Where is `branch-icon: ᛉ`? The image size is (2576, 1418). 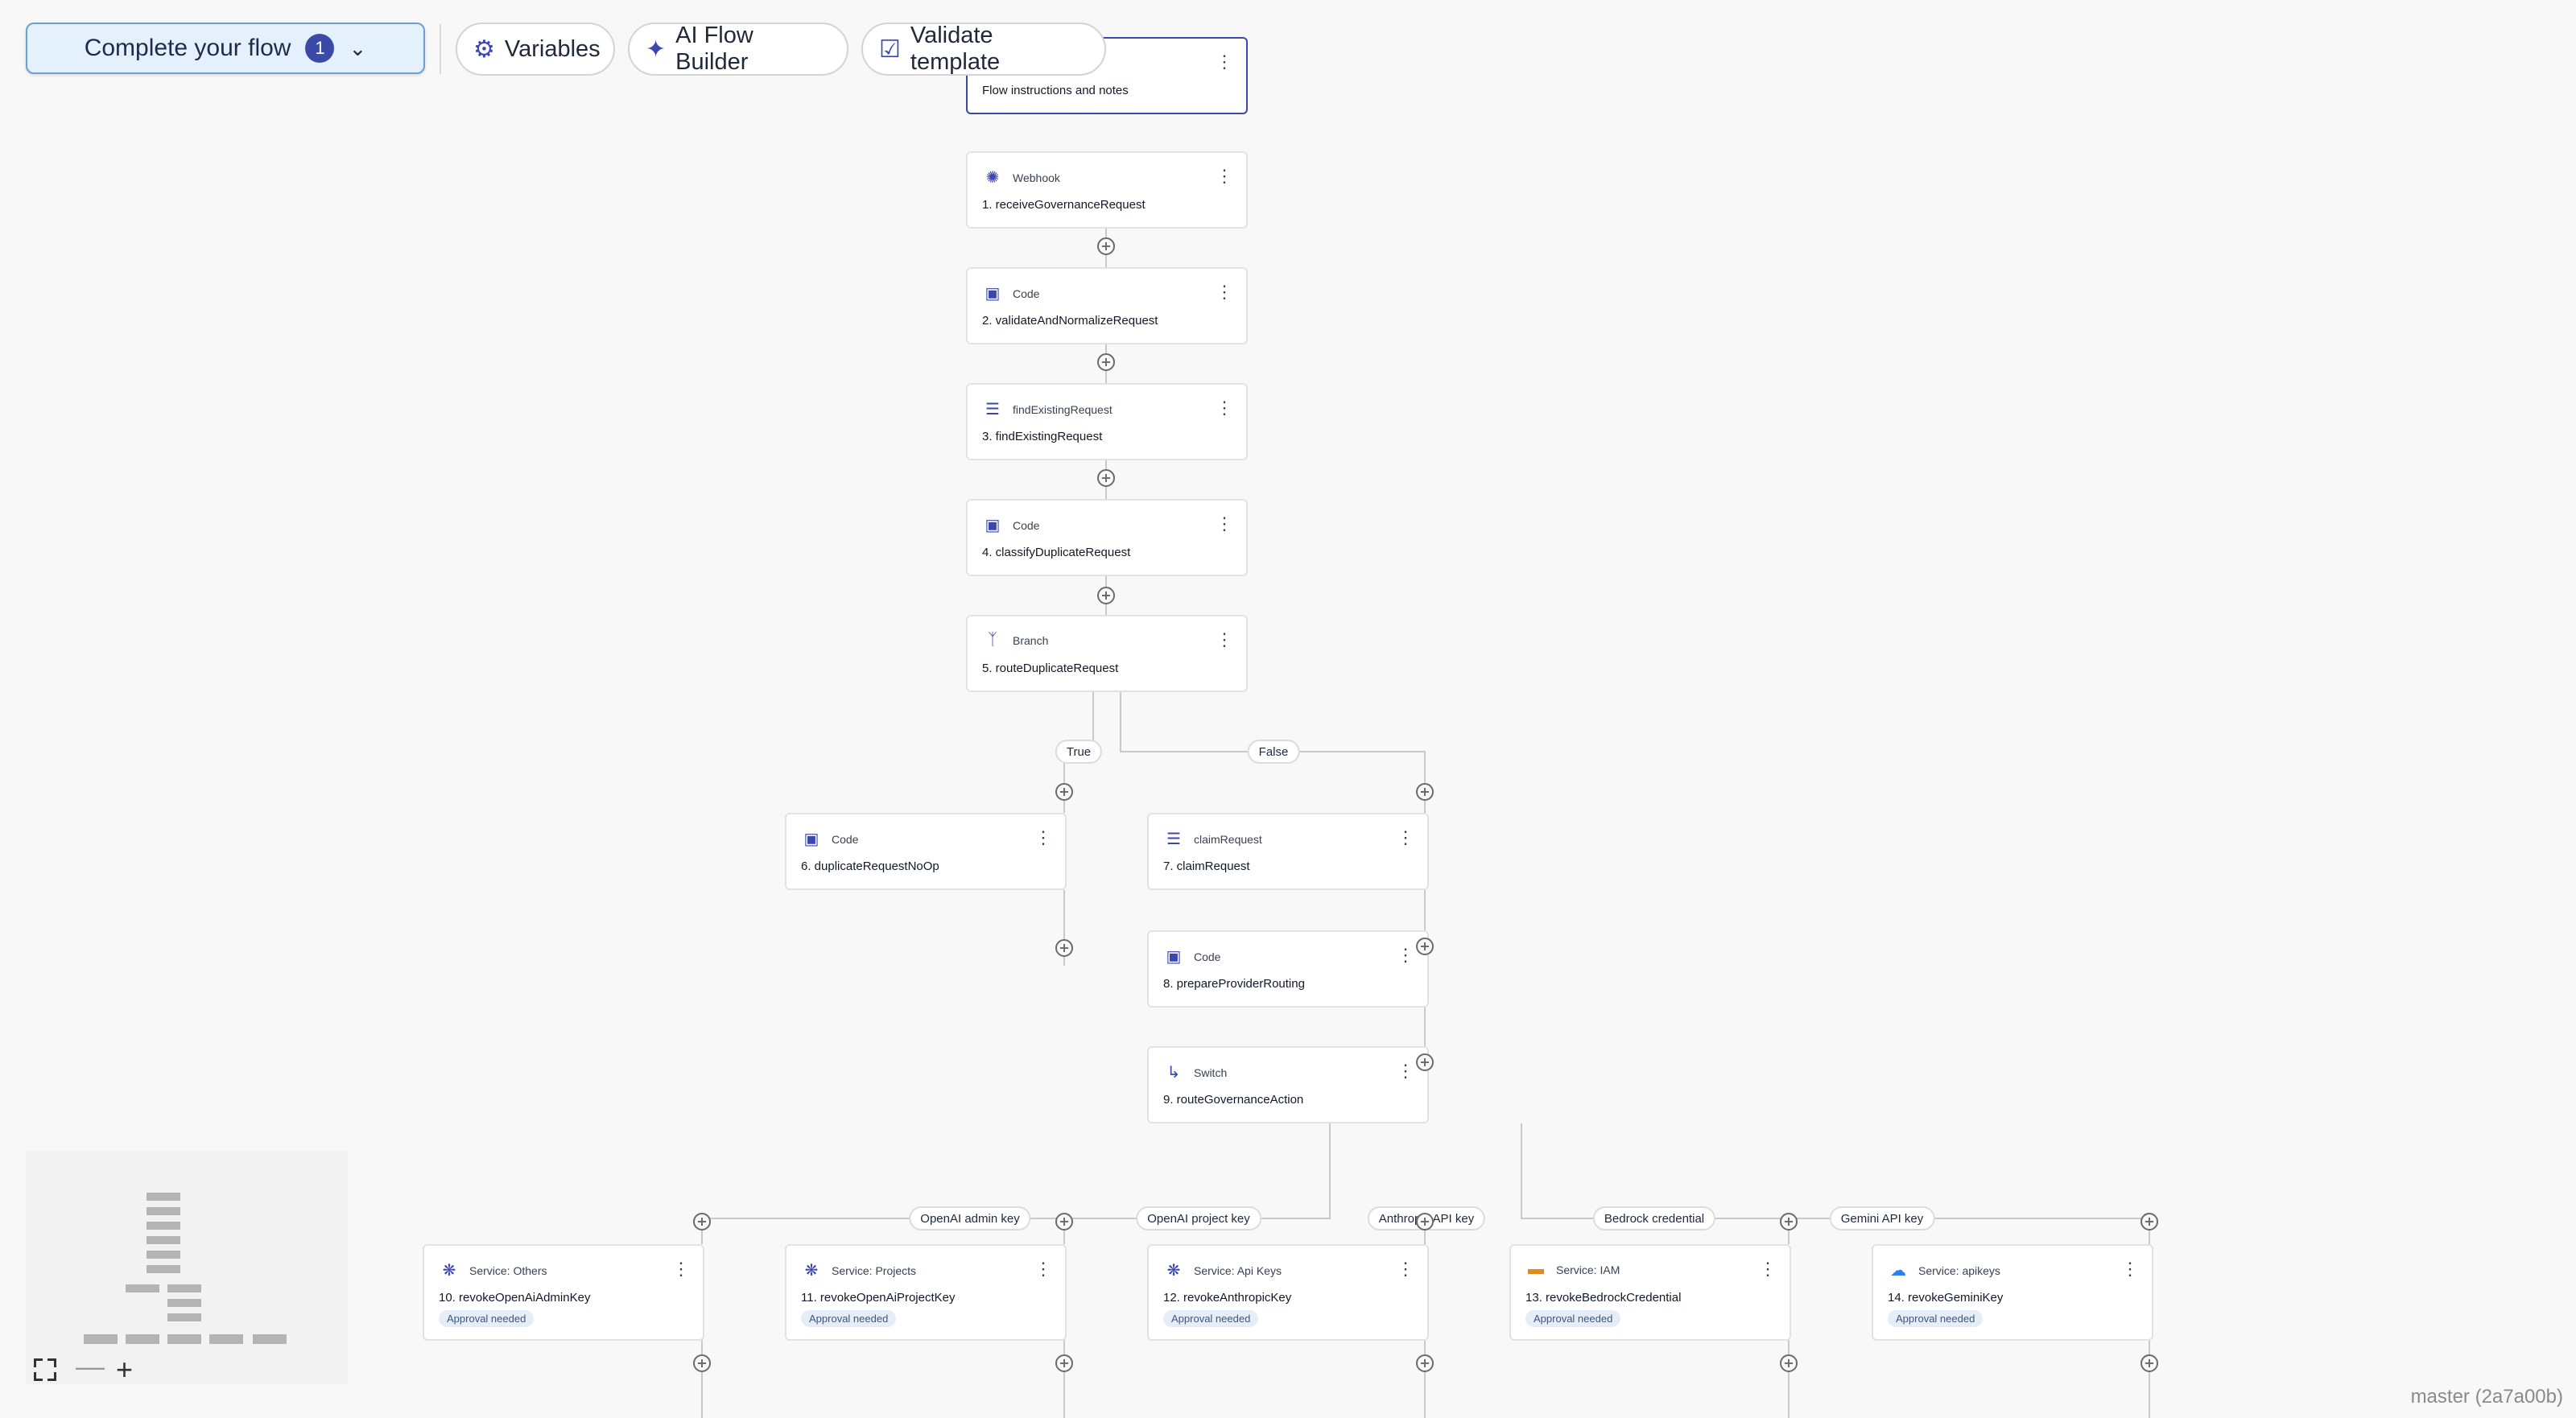 branch-icon: ᛉ is located at coordinates (992, 640).